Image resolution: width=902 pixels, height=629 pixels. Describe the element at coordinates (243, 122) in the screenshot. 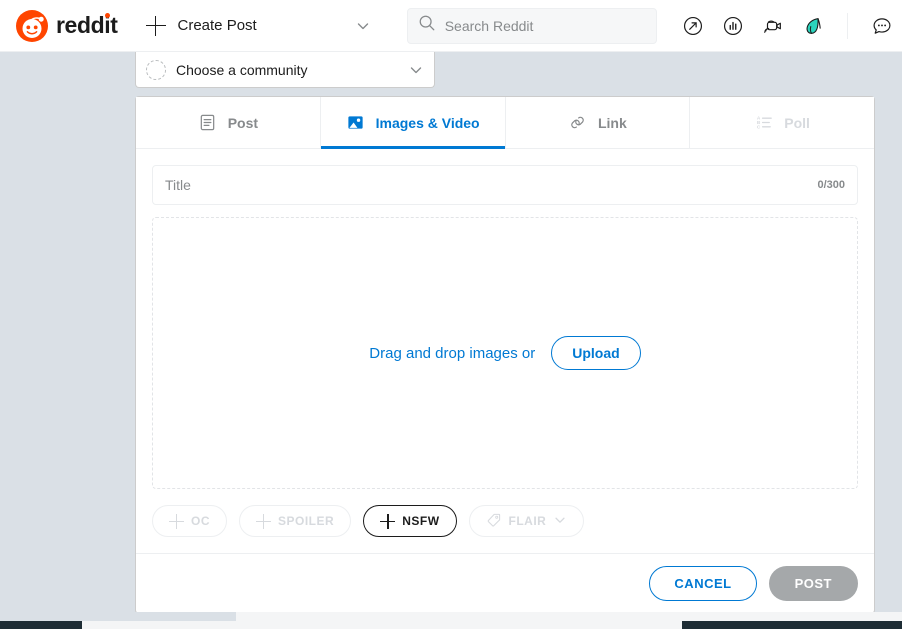

I see `tab-post-label: Post` at that location.